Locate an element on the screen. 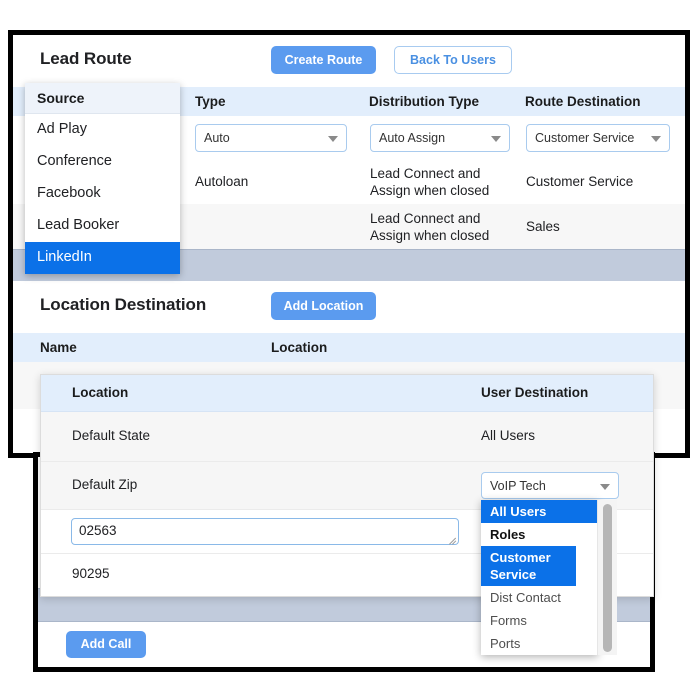  column-header-distribution-type: Distribution Type is located at coordinates (424, 101).